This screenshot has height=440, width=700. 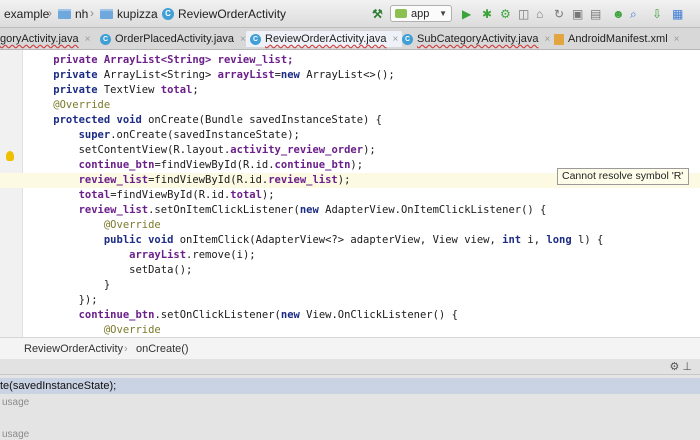 I want to click on code-line: super.onCreate(savedInstanceState);, so click(x=350, y=135).